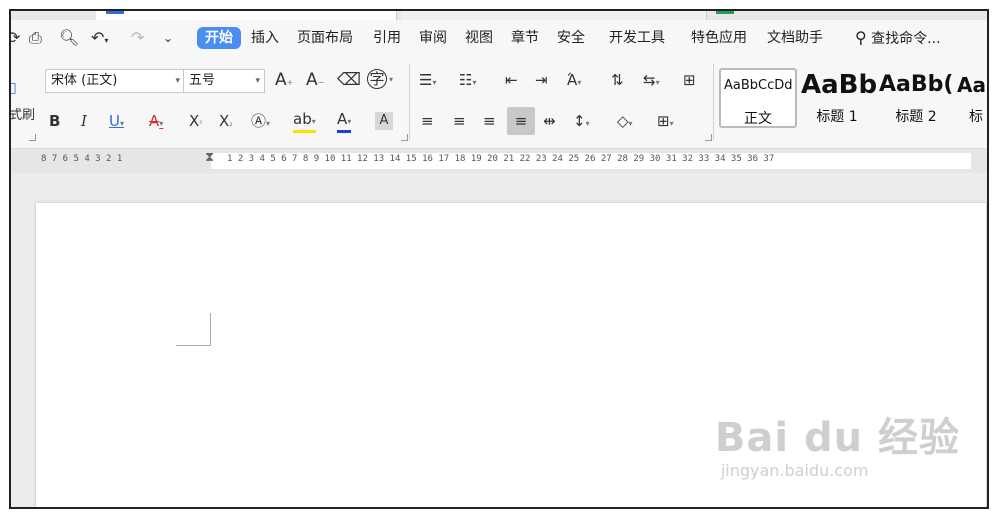  Describe the element at coordinates (795, 38) in the screenshot. I see `menu-tab-doc-assistant: 文档助手` at that location.